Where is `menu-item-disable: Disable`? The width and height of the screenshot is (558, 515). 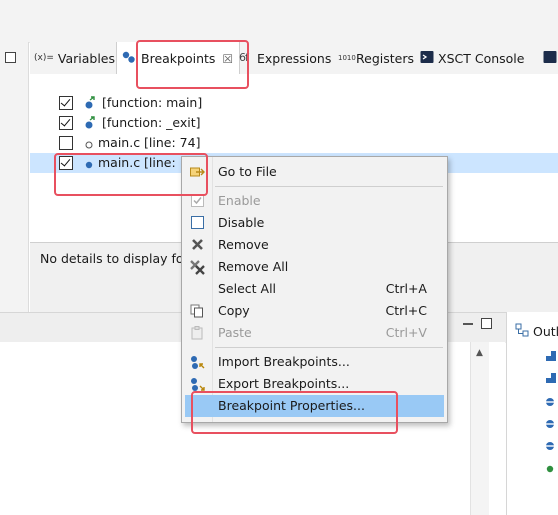
menu-item-disable: Disable is located at coordinates (314, 223).